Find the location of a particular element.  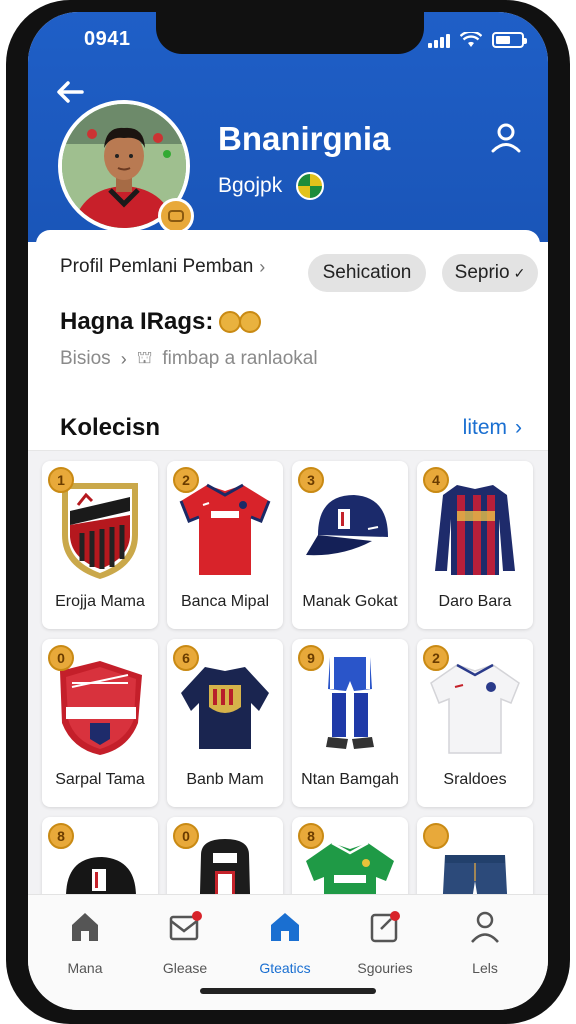

profile-club-name: Bgojpk is located at coordinates (250, 185).